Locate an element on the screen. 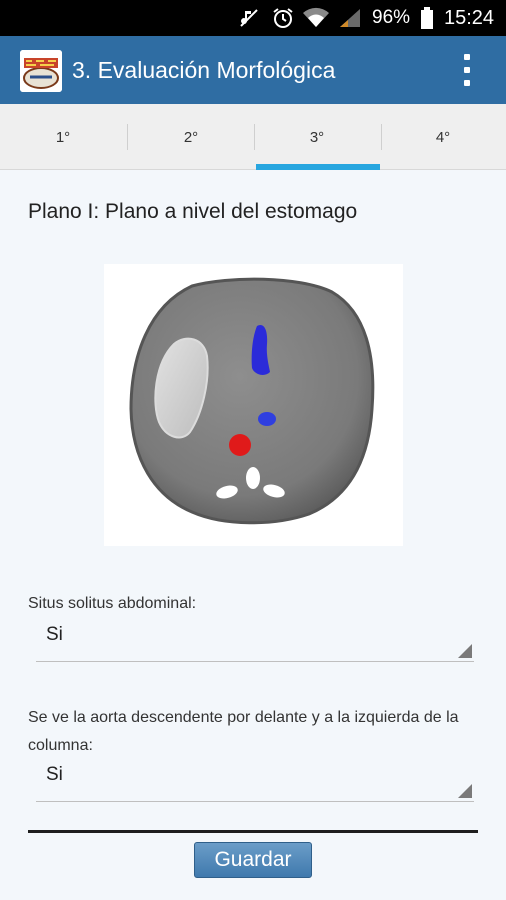 The height and width of the screenshot is (900, 506). clock: 15:24 is located at coordinates (469, 17).